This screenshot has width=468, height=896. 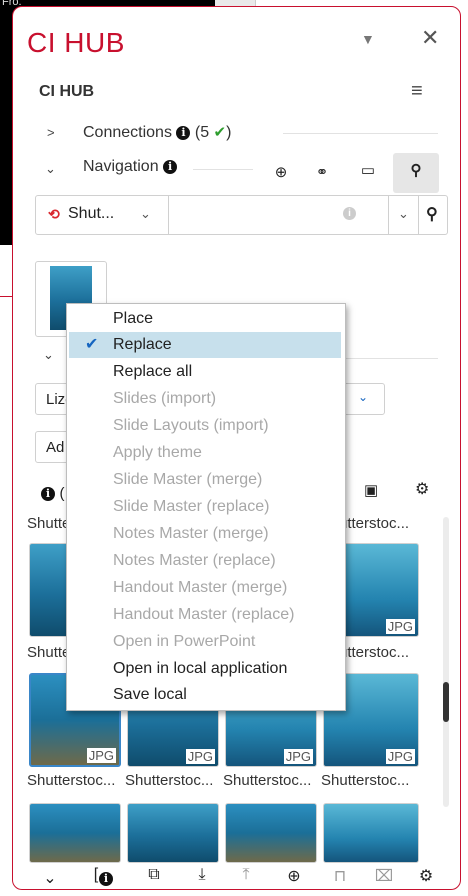 I want to click on results-info-label: (, so click(x=62, y=493).